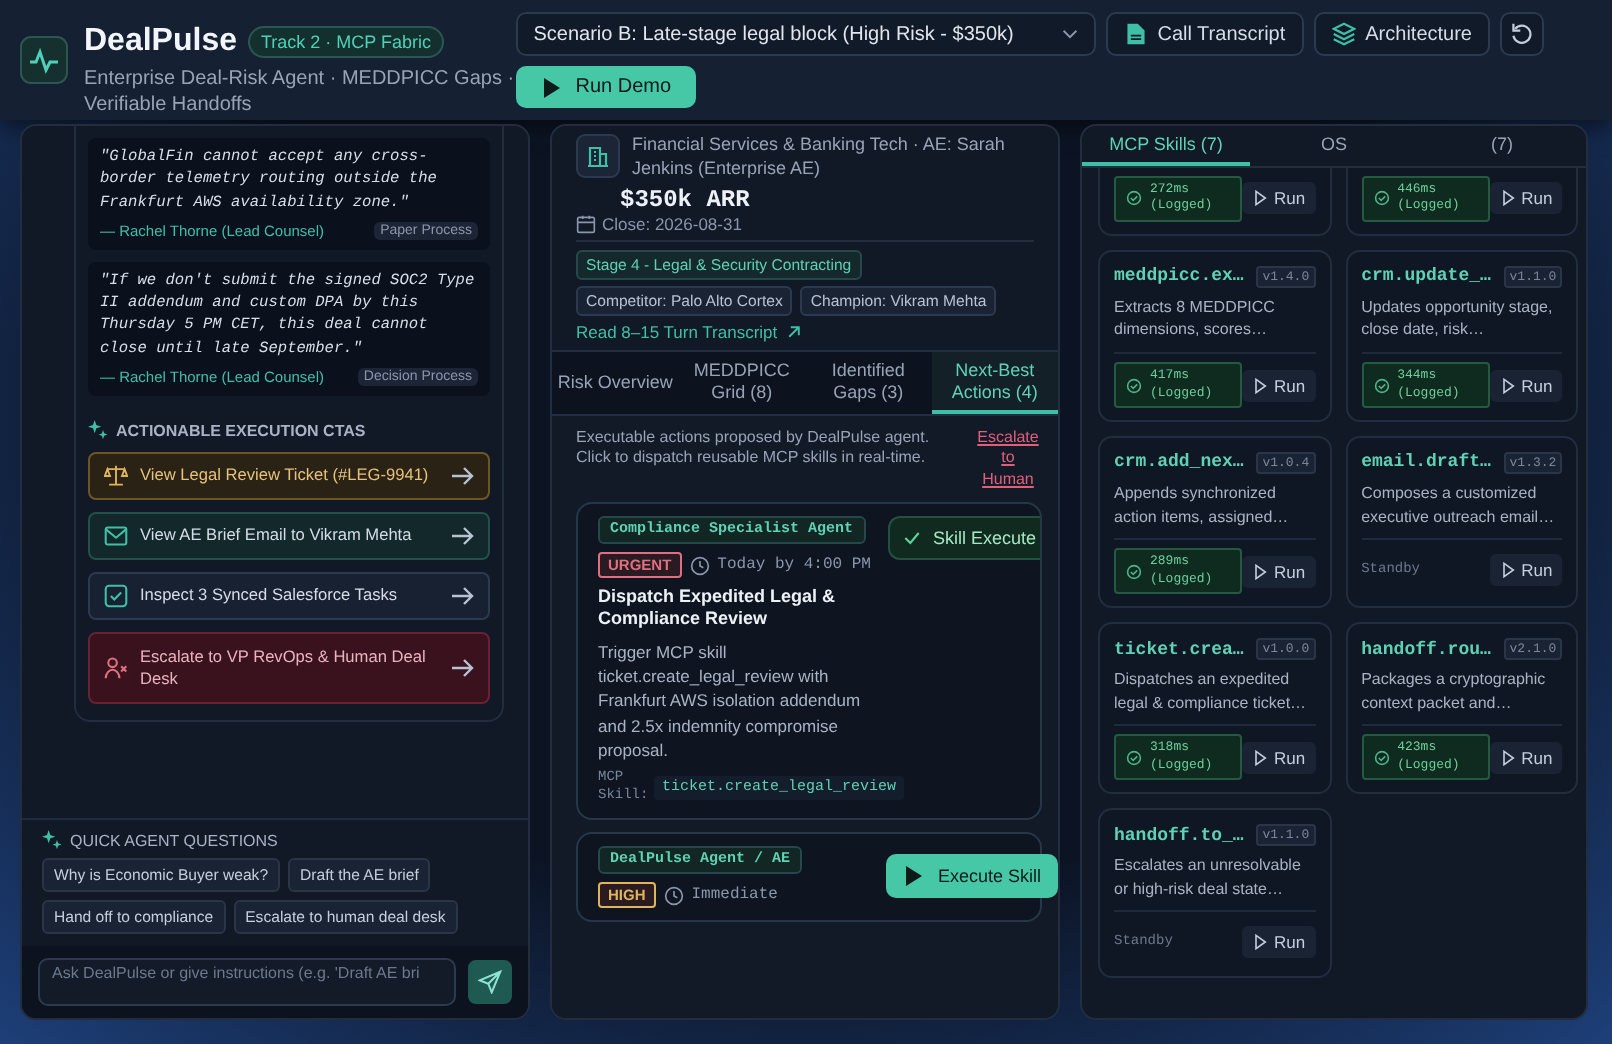  I want to click on escalate-link: Escalate to Human, so click(1008, 459).